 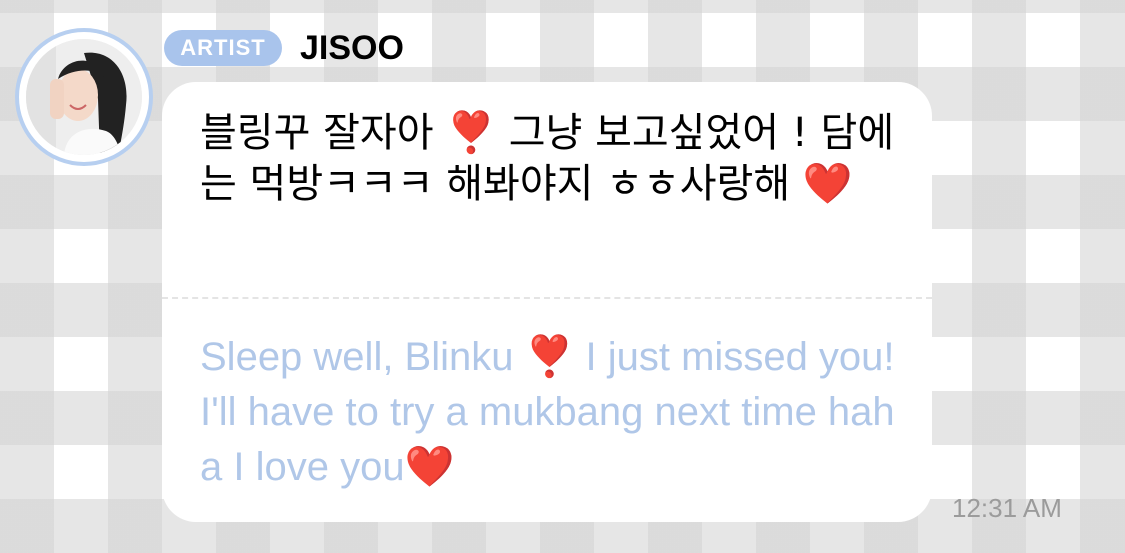 I want to click on translation-divider, so click(x=547, y=298).